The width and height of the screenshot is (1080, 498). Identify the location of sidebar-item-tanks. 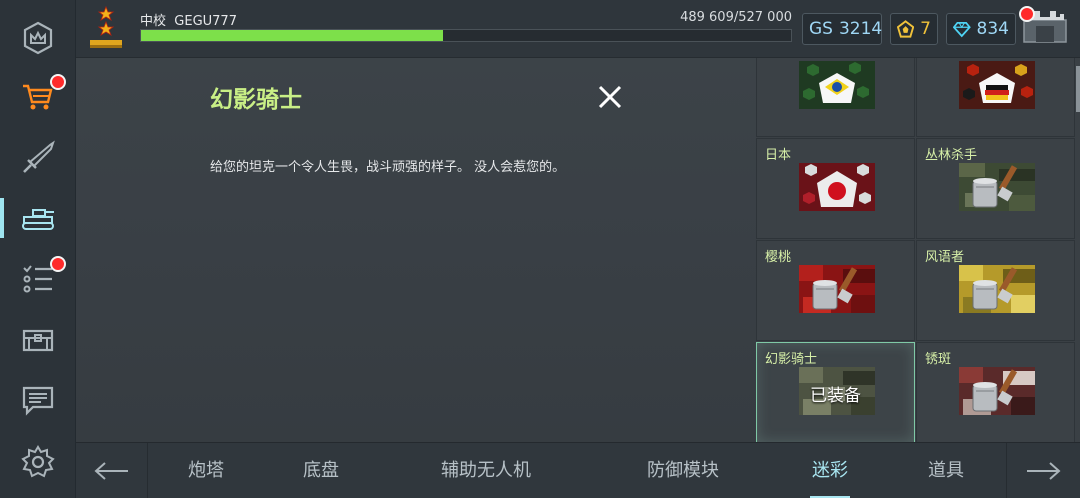
(38, 218).